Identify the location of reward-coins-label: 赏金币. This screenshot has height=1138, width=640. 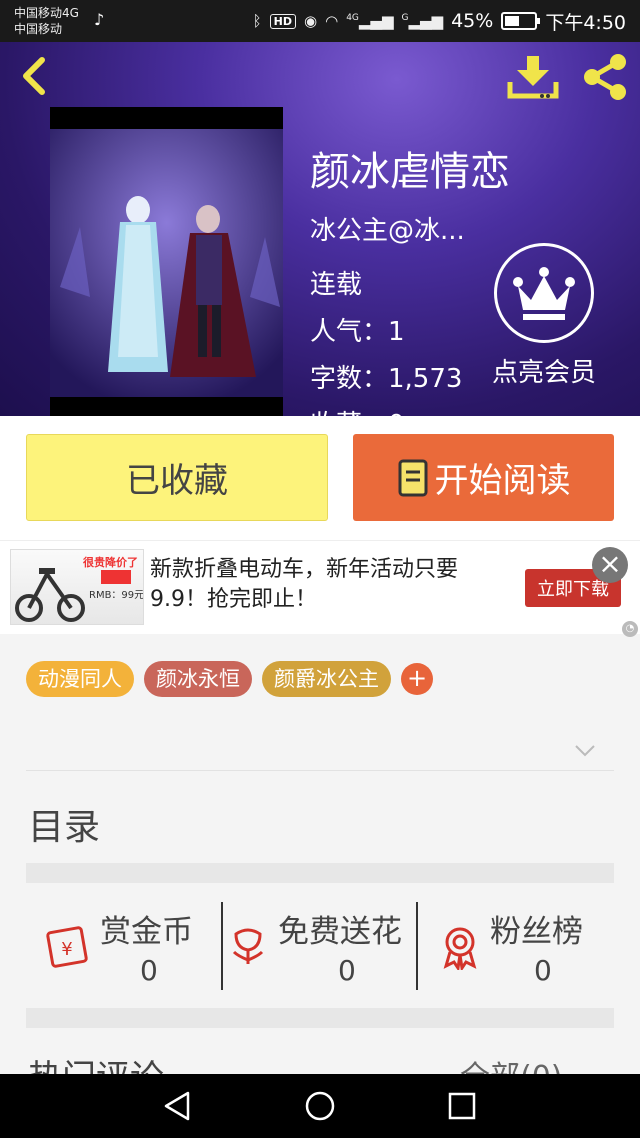
(146, 932).